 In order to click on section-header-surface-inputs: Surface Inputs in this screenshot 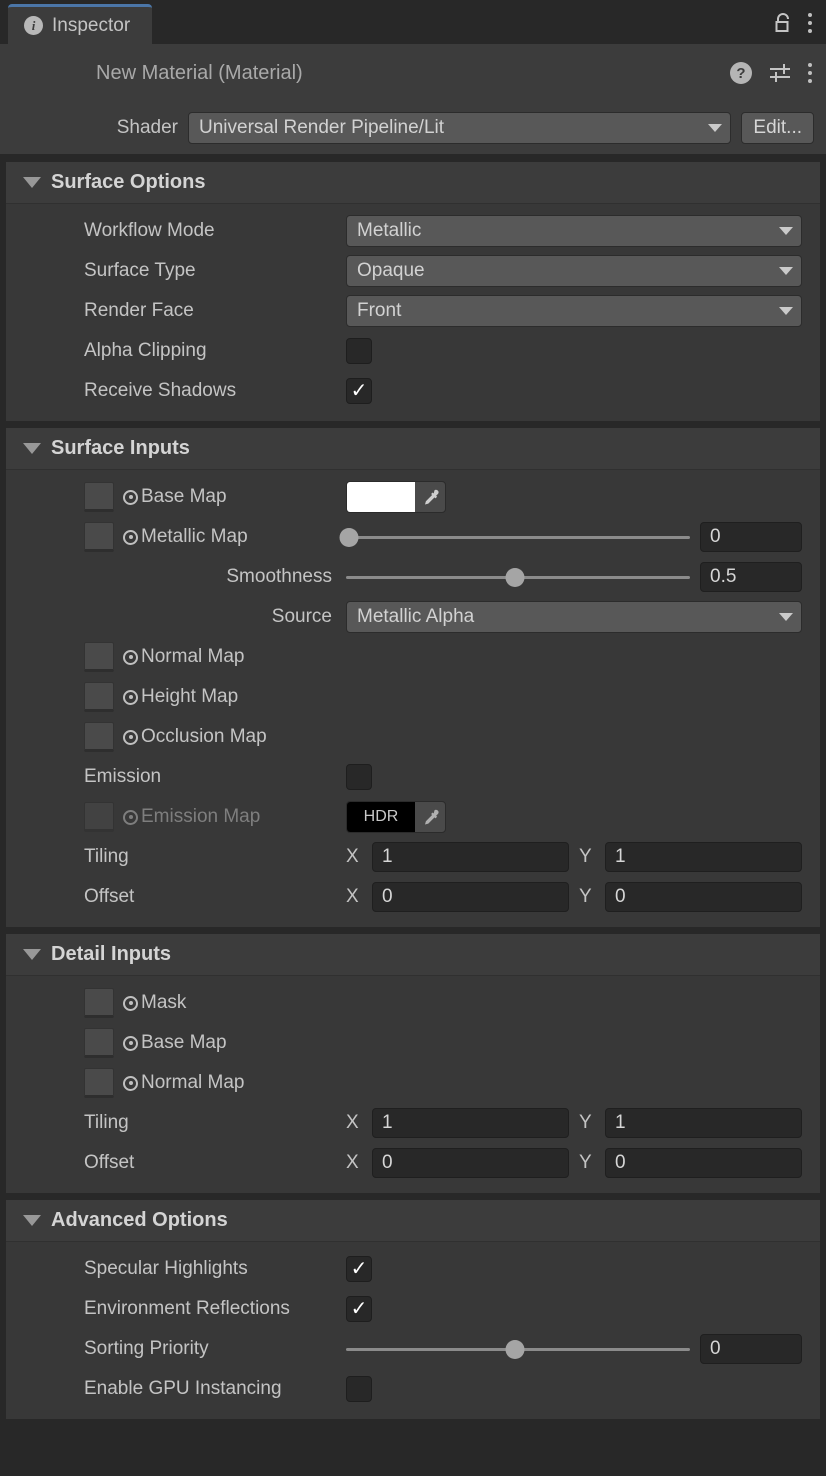, I will do `click(413, 449)`.